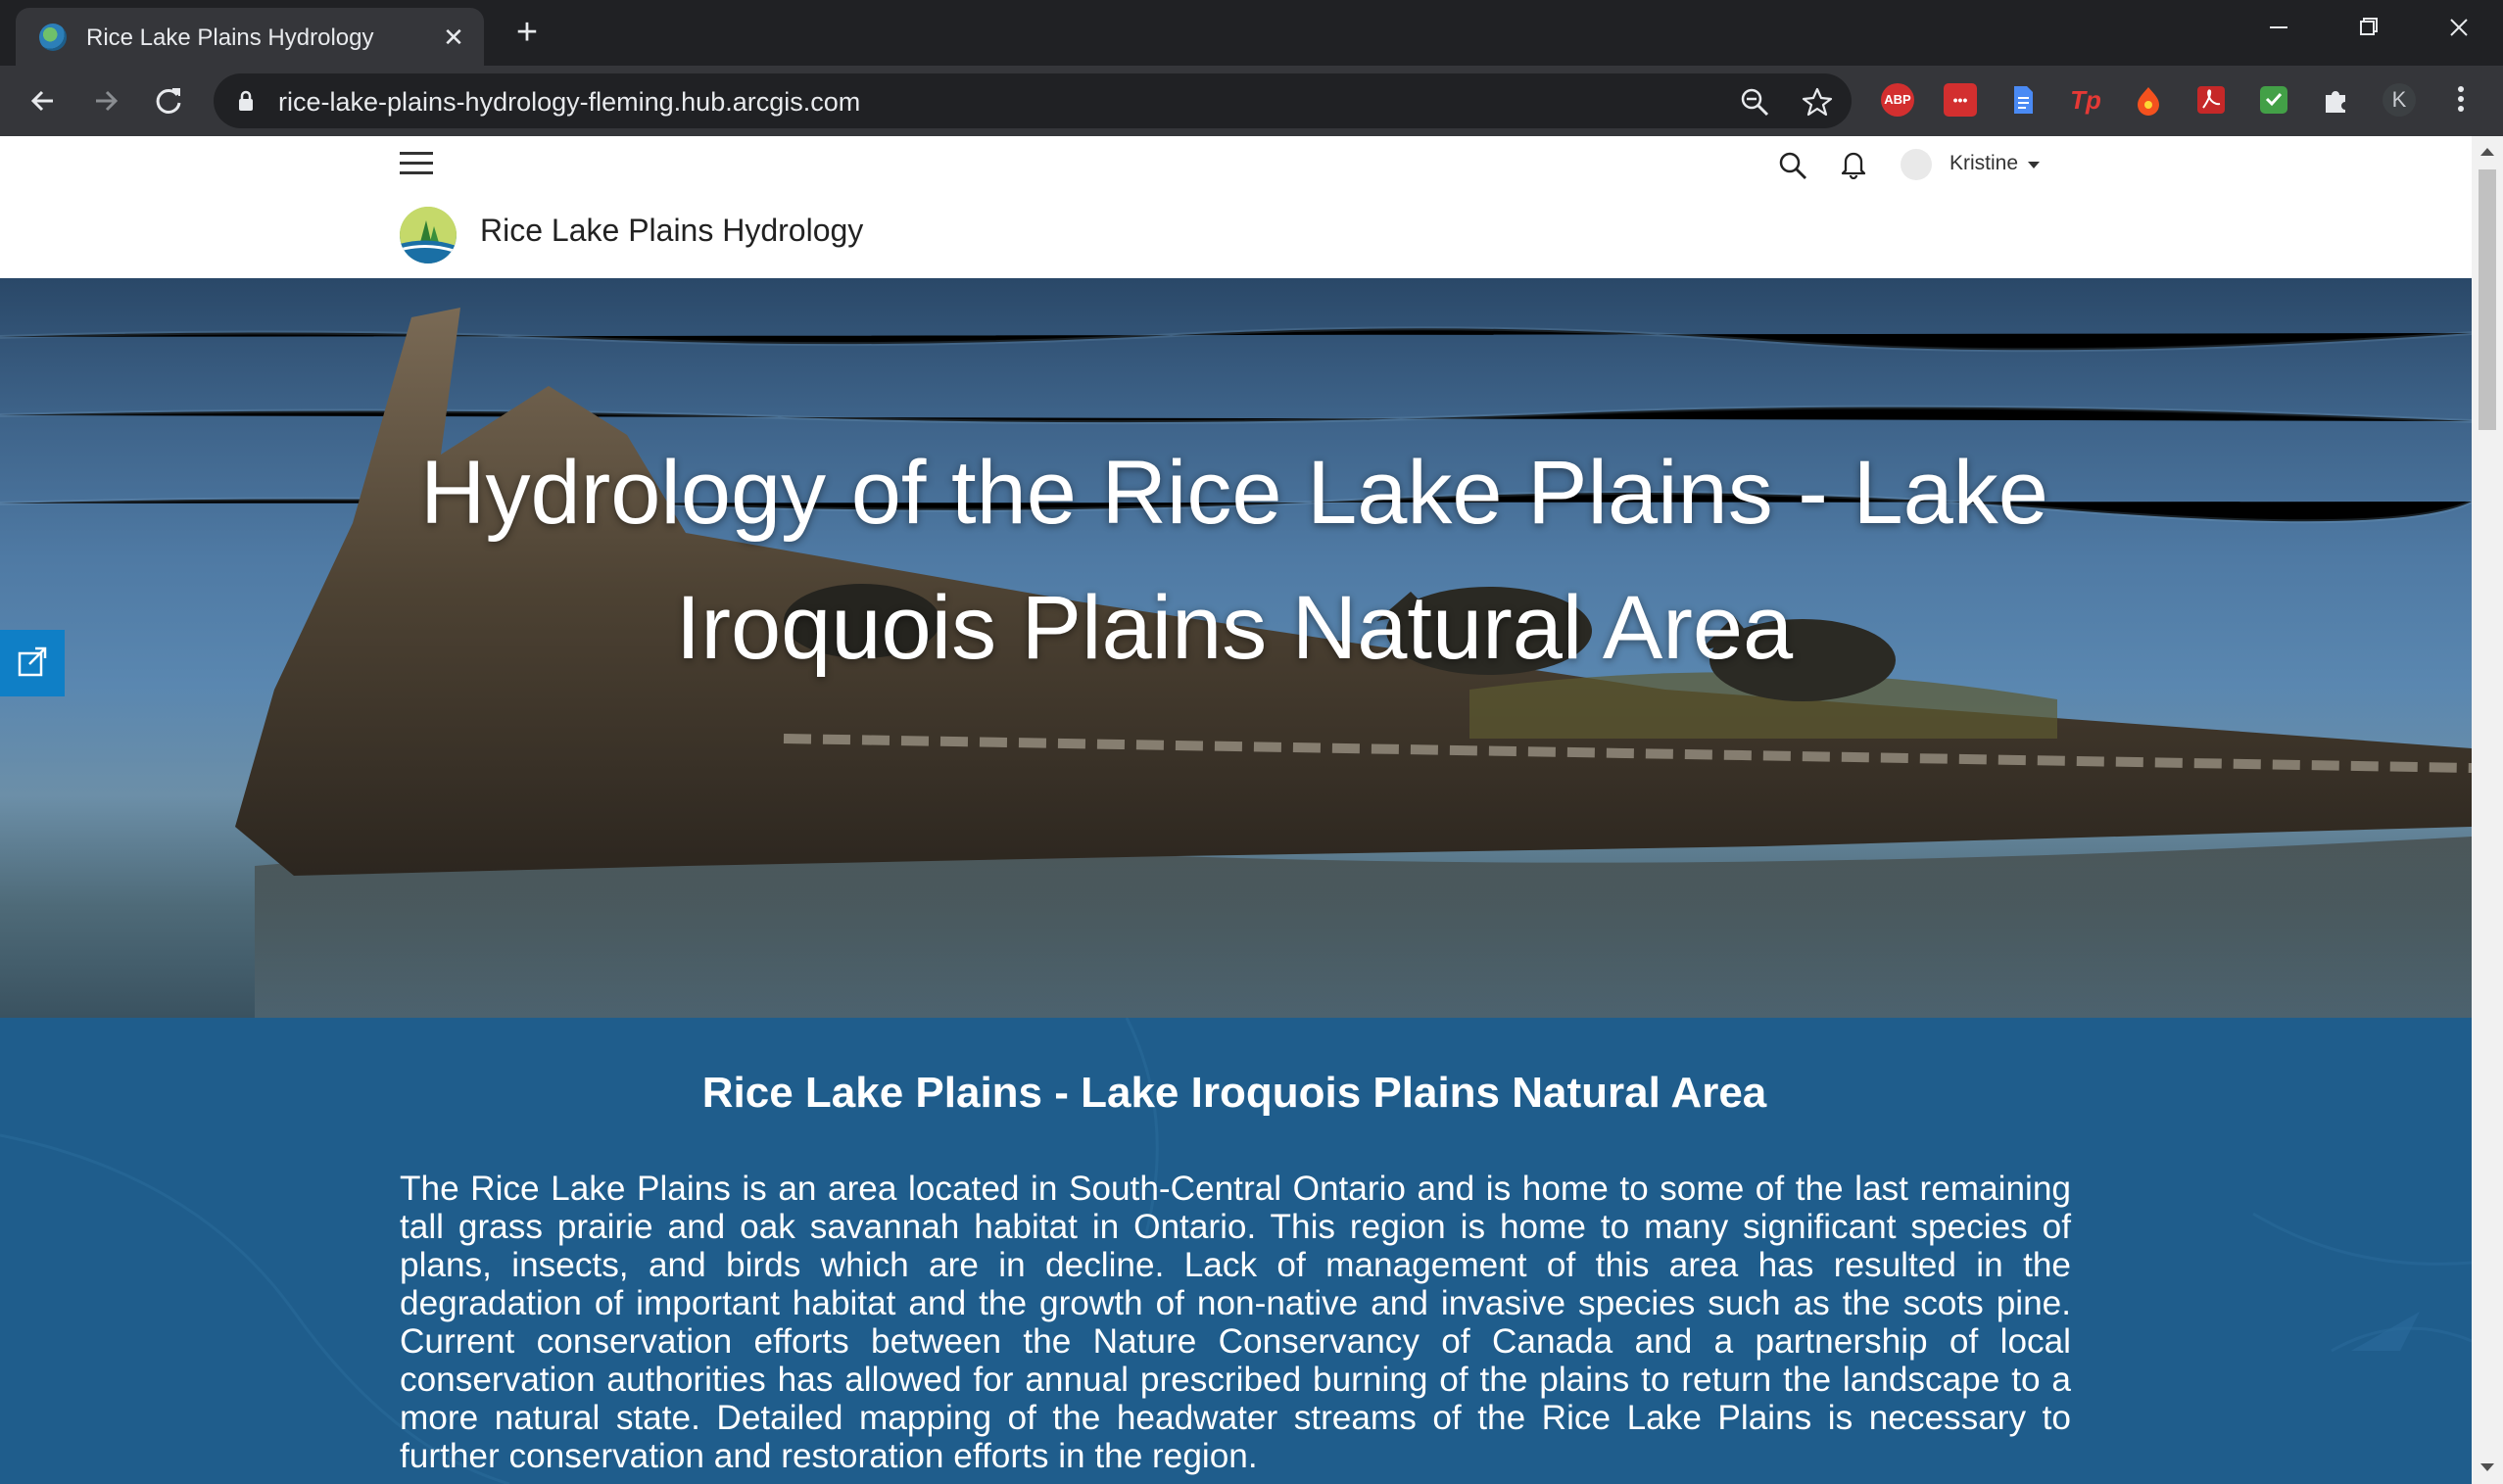 The width and height of the screenshot is (2503, 1484). What do you see at coordinates (2458, 27) in the screenshot?
I see `close-window-icon` at bounding box center [2458, 27].